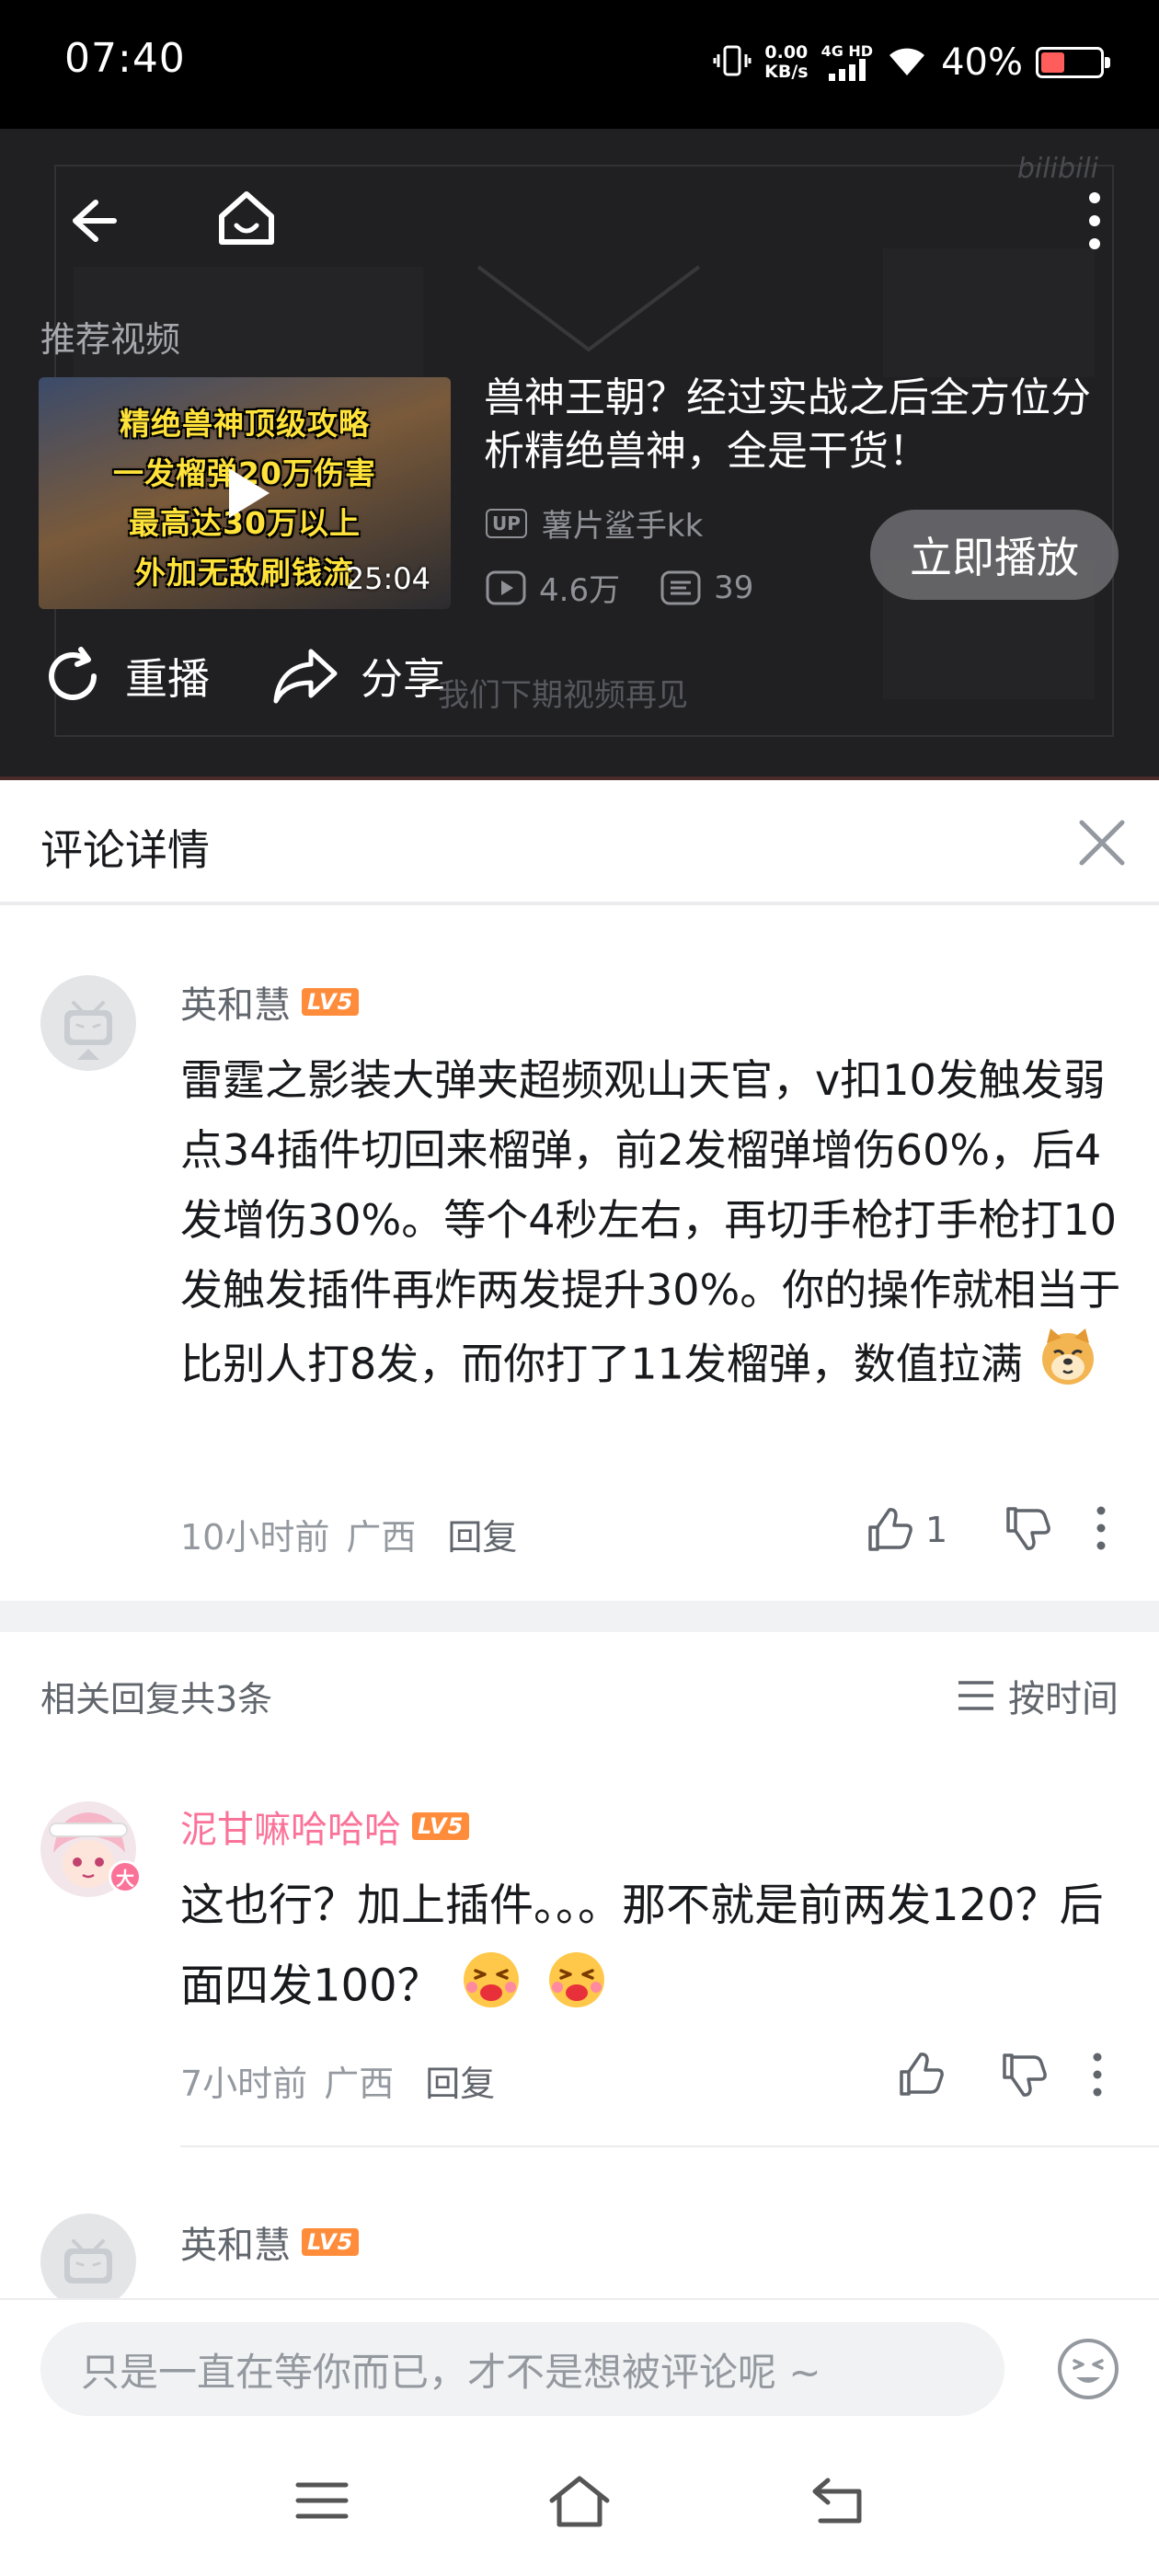  What do you see at coordinates (847, 51) in the screenshot?
I see `network-type: 4G HD` at bounding box center [847, 51].